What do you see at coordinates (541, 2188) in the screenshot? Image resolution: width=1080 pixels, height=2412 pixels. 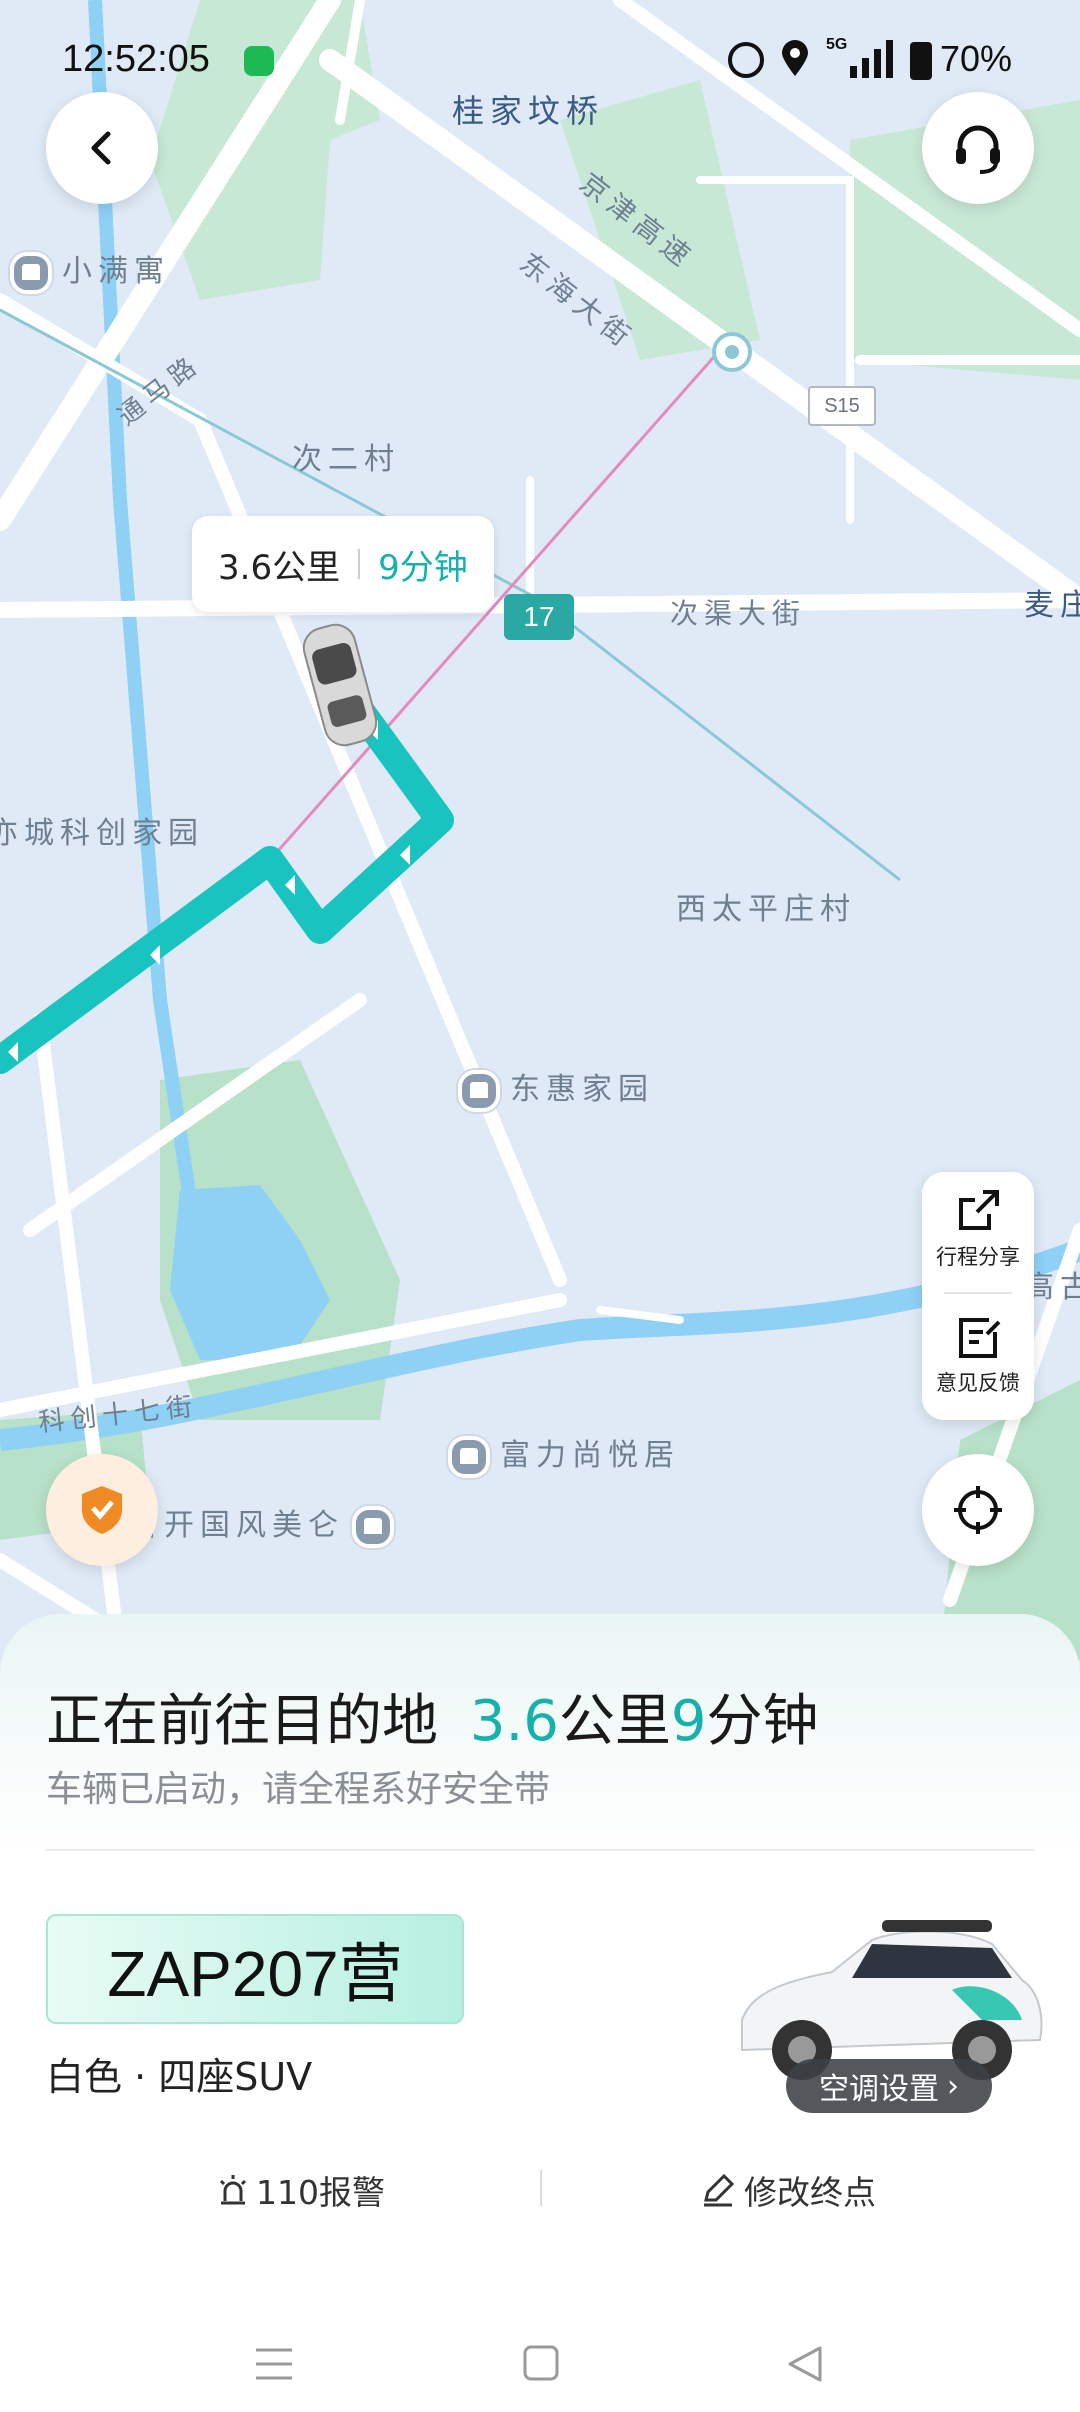 I see `action-divider` at bounding box center [541, 2188].